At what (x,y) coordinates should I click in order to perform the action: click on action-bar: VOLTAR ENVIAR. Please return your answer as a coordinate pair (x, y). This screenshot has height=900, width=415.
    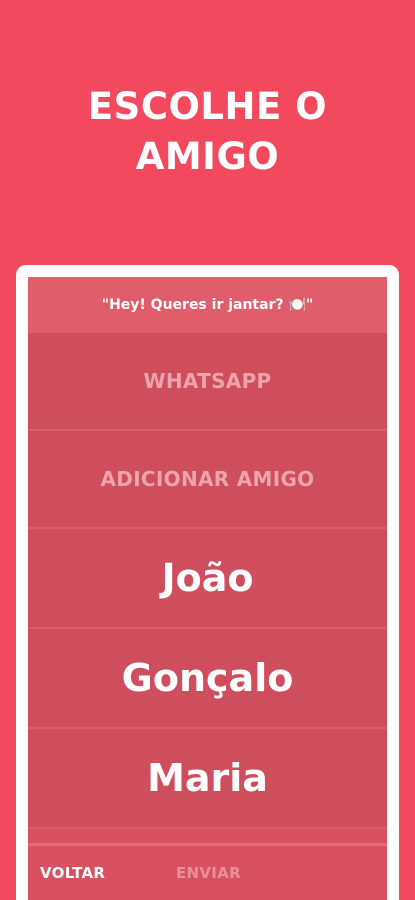
    Looking at the image, I should click on (207, 871).